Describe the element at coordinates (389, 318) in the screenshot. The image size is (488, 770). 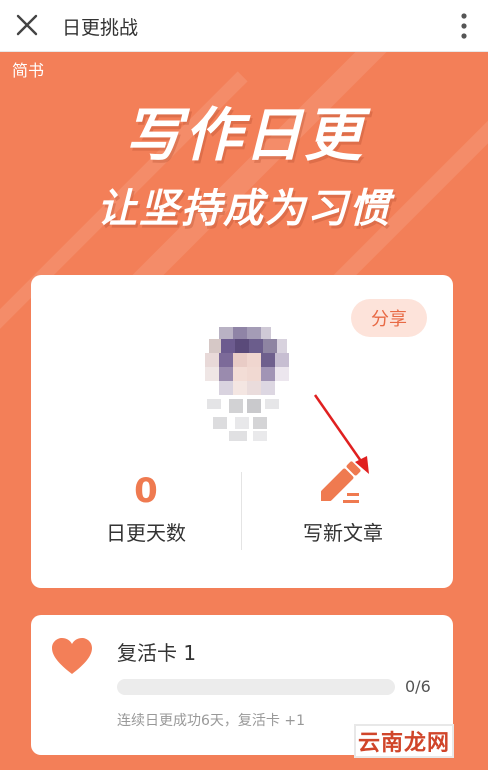
I see `share-button: 分享` at that location.